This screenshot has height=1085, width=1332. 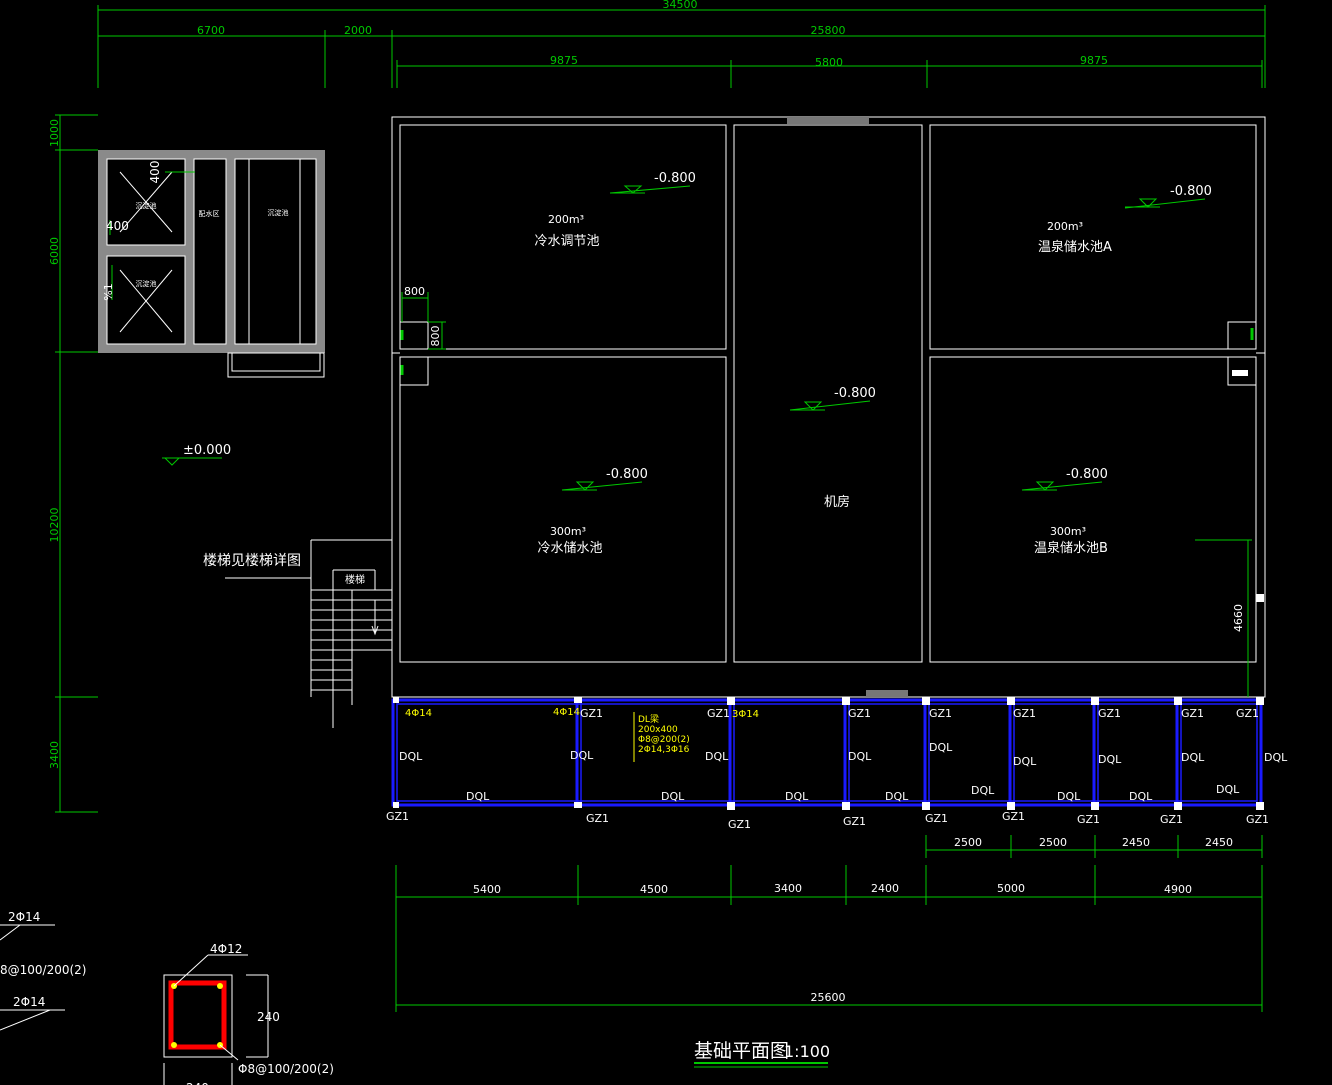 What do you see at coordinates (54, 525) in the screenshot?
I see `dim-left-10200: 10200` at bounding box center [54, 525].